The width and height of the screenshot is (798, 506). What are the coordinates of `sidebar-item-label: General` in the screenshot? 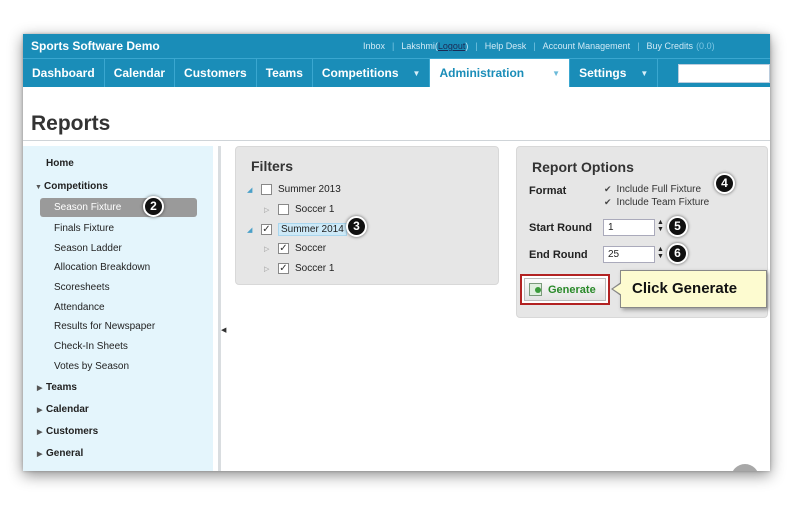 It's located at (65, 453).